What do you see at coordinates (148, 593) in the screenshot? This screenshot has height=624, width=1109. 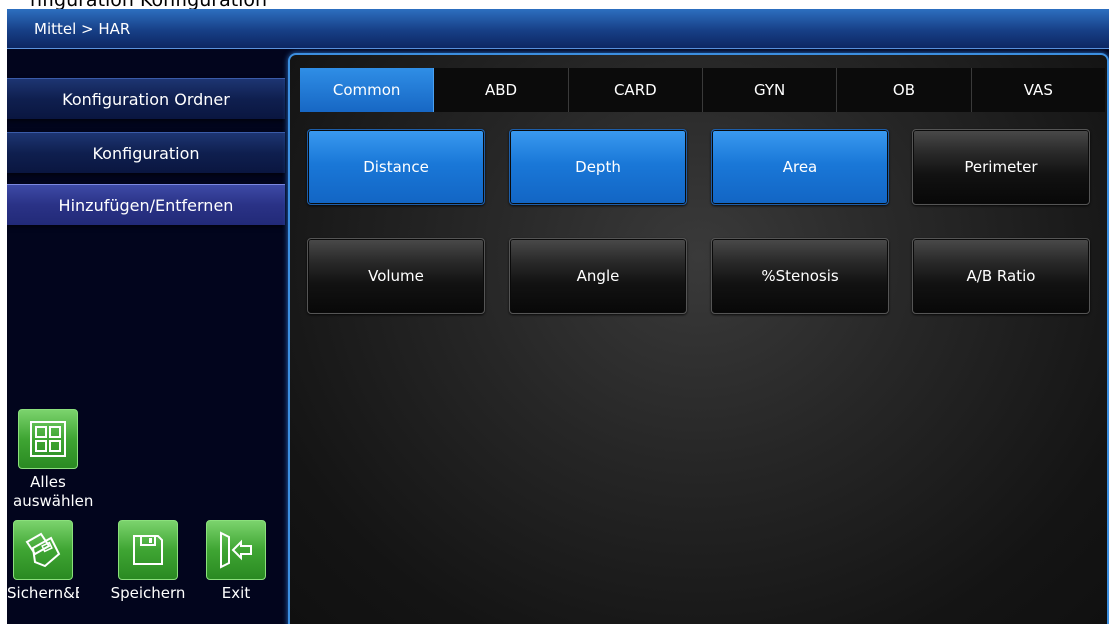 I see `save-label: Speichern` at bounding box center [148, 593].